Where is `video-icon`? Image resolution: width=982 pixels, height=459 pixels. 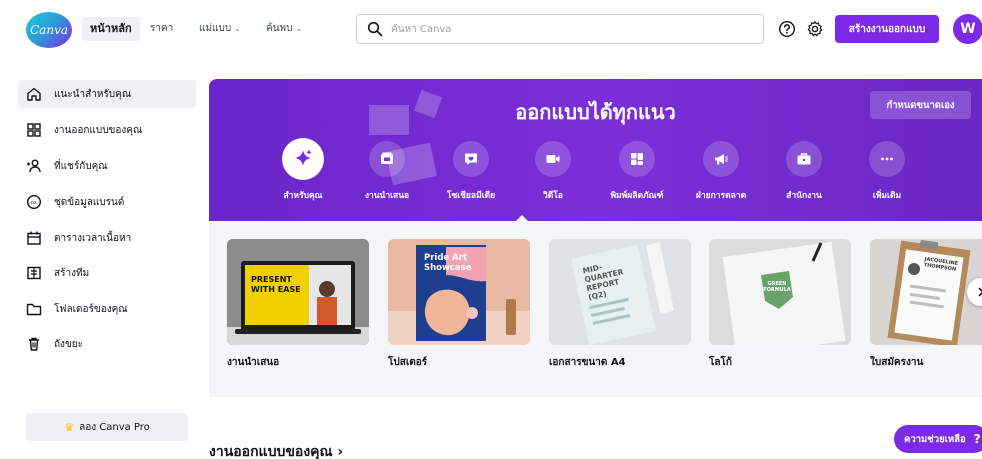
video-icon is located at coordinates (553, 159).